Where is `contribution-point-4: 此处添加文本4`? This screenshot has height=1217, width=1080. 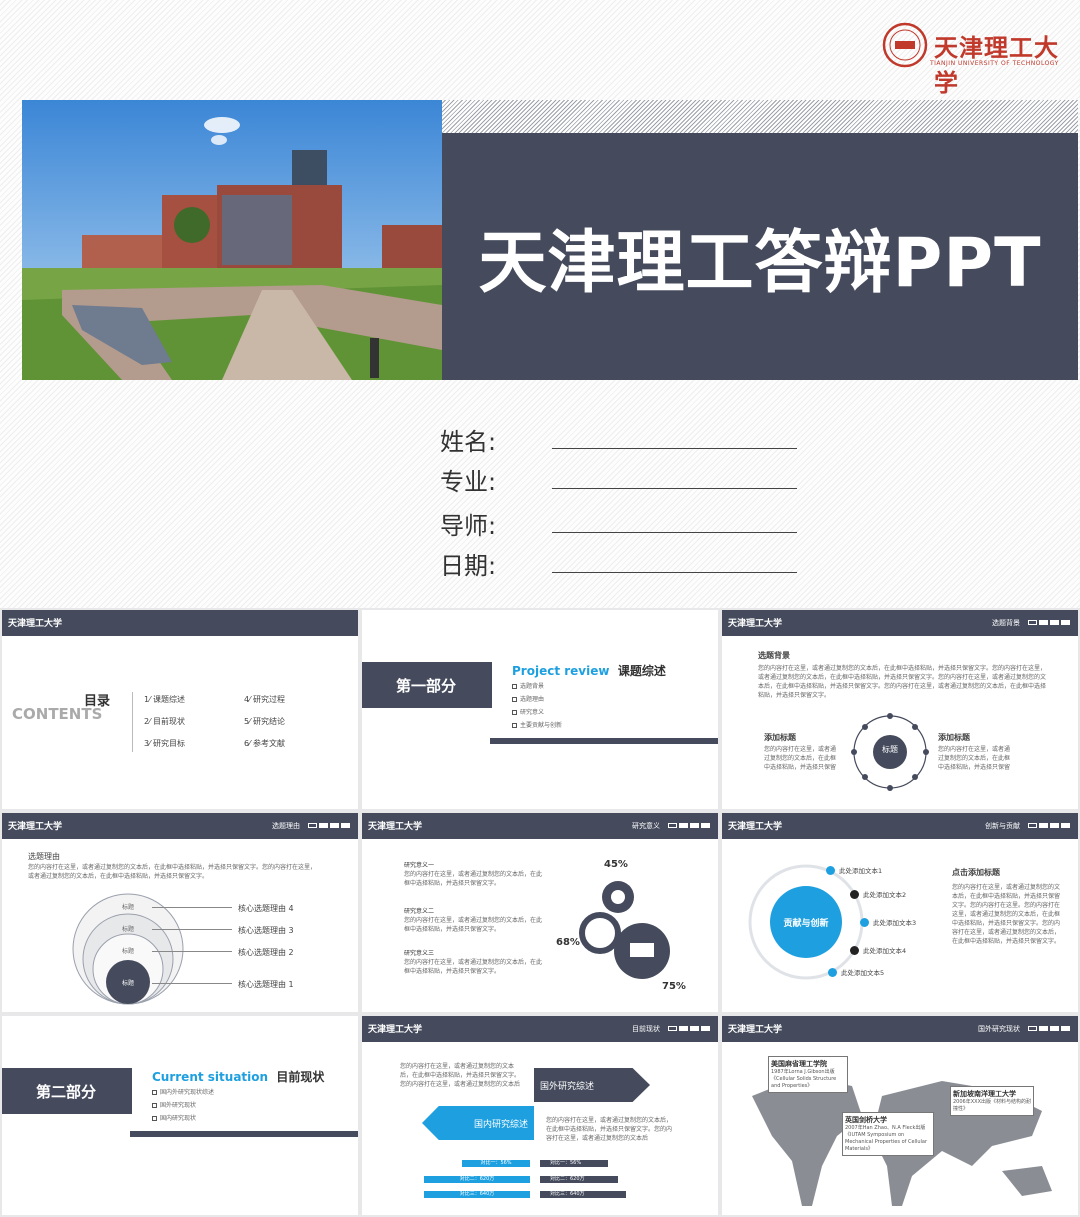
contribution-point-4: 此处添加文本4 is located at coordinates (878, 950).